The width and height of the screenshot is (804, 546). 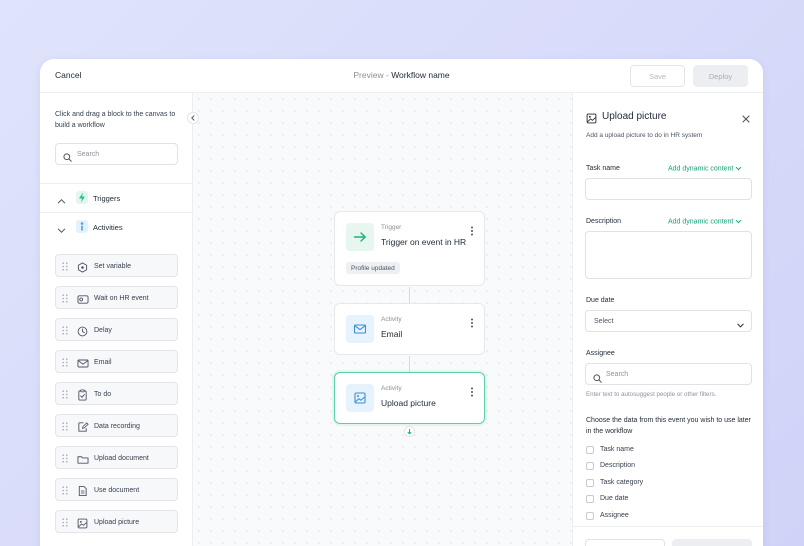 What do you see at coordinates (103, 330) in the screenshot?
I see `block-label: Delay` at bounding box center [103, 330].